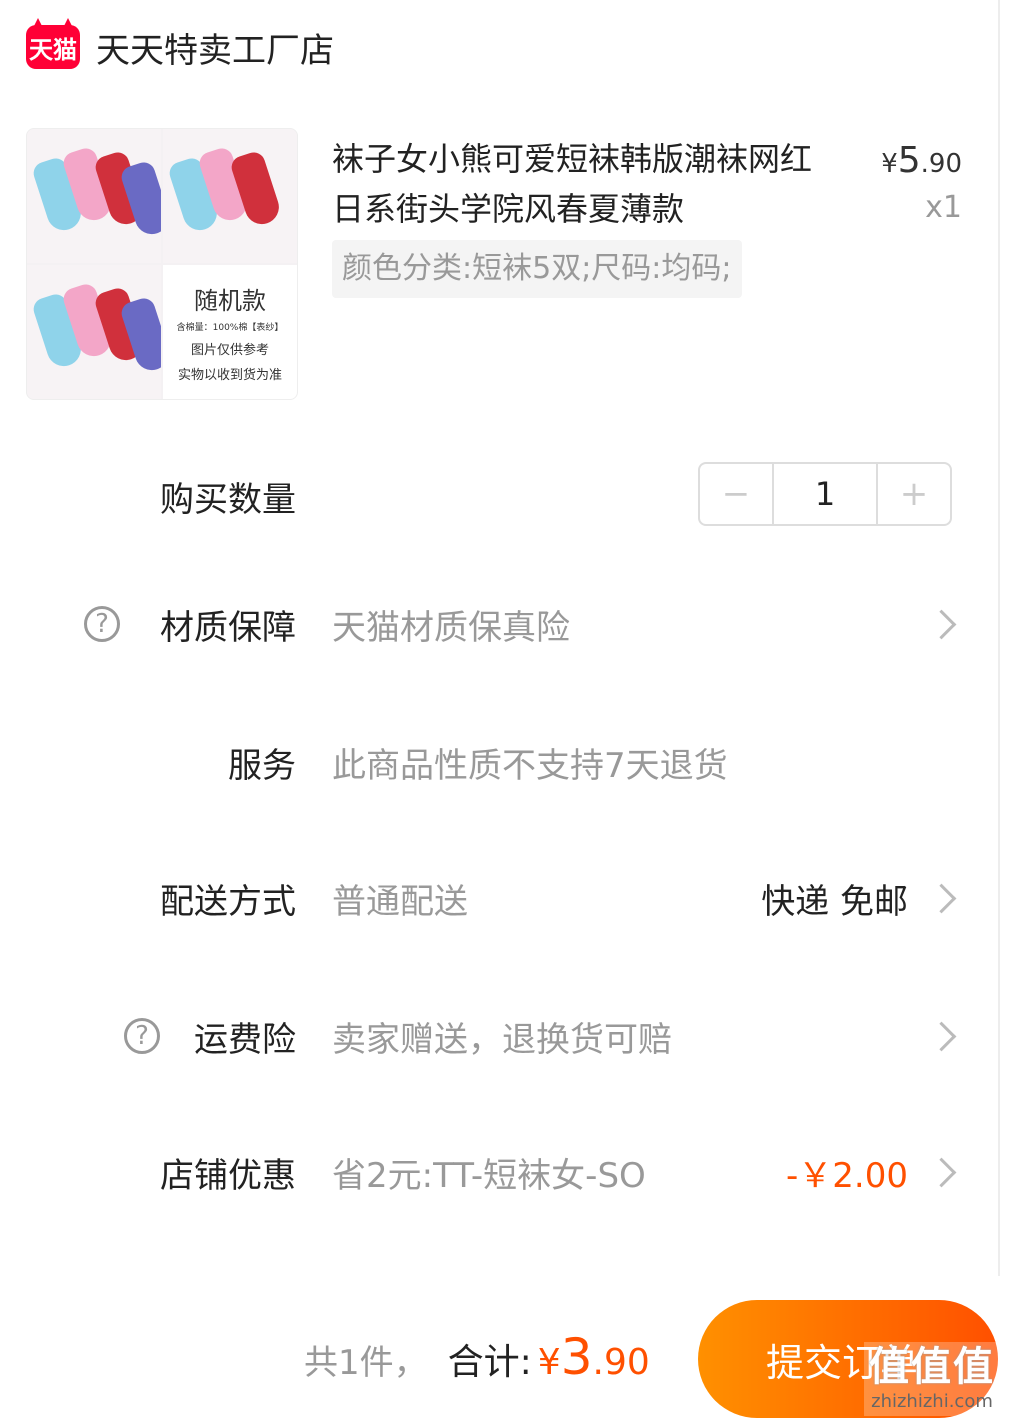 Image resolution: width=1014 pixels, height=1422 pixels. Describe the element at coordinates (162, 264) in the screenshot. I see `product-image: 随机款 含棉量：100%棉【表纱】 图片仅供参考 实物以收到货为准` at that location.